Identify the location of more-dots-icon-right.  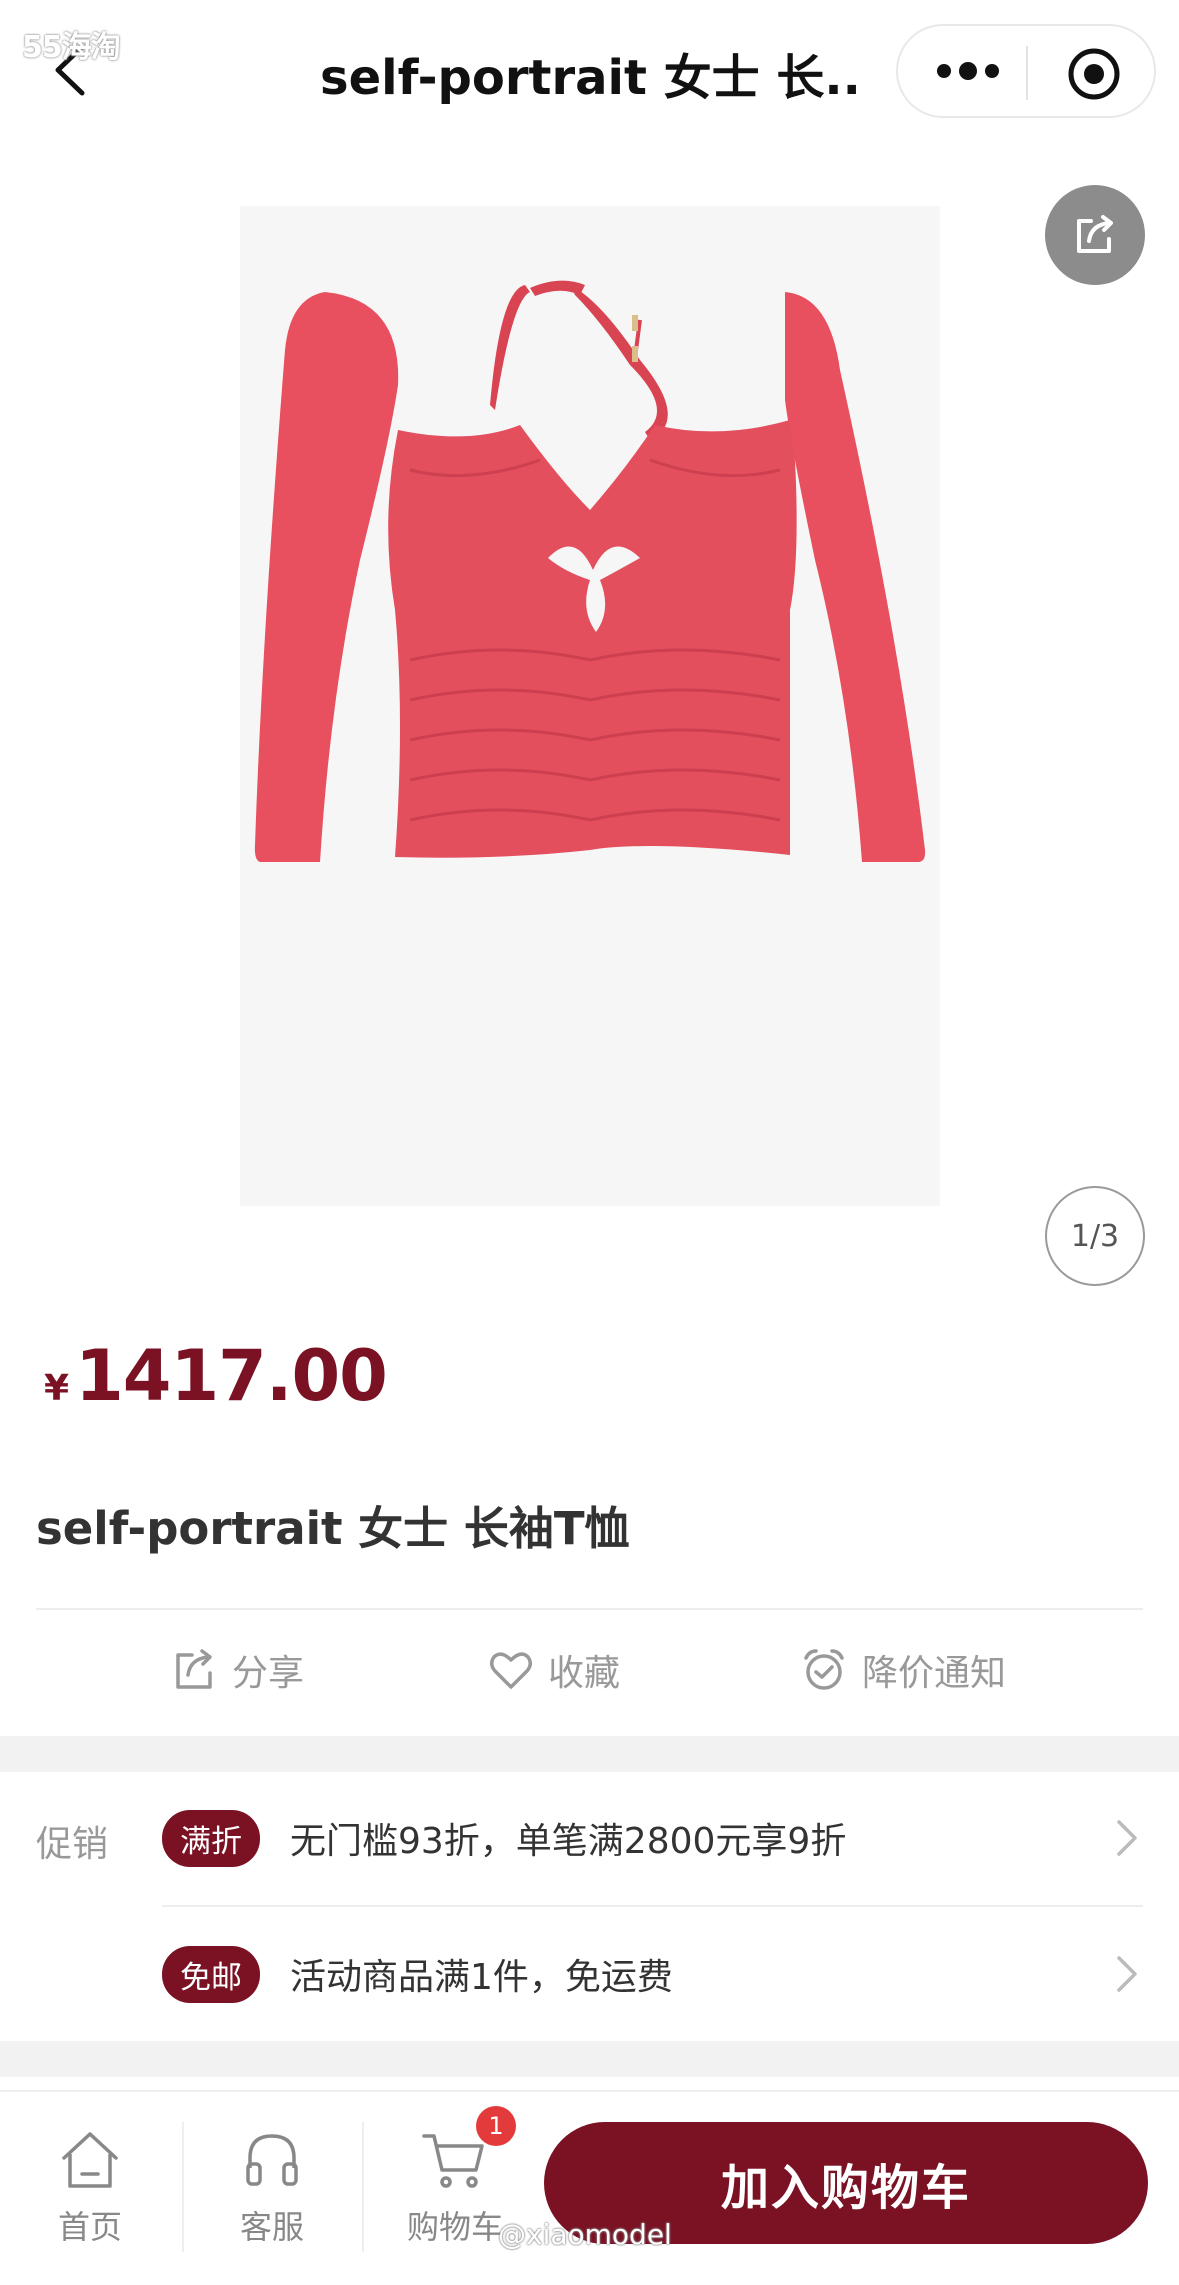
(992, 71).